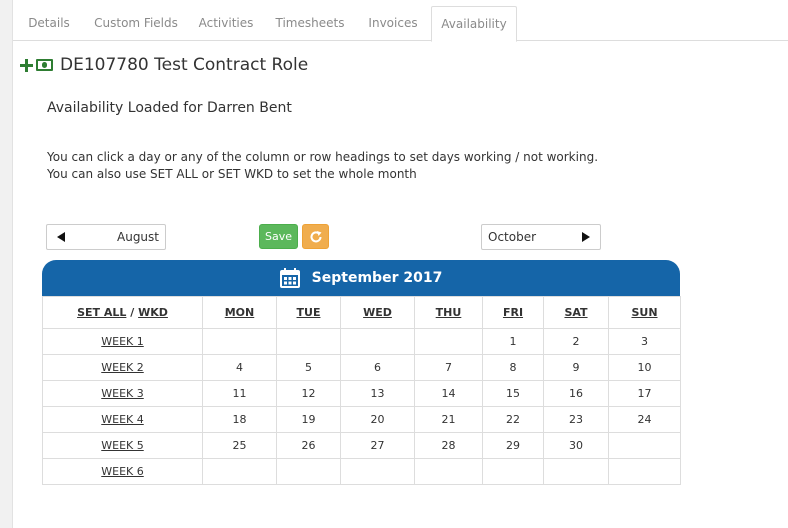 The image size is (788, 528). I want to click on tab-invoices: Invoices, so click(393, 23).